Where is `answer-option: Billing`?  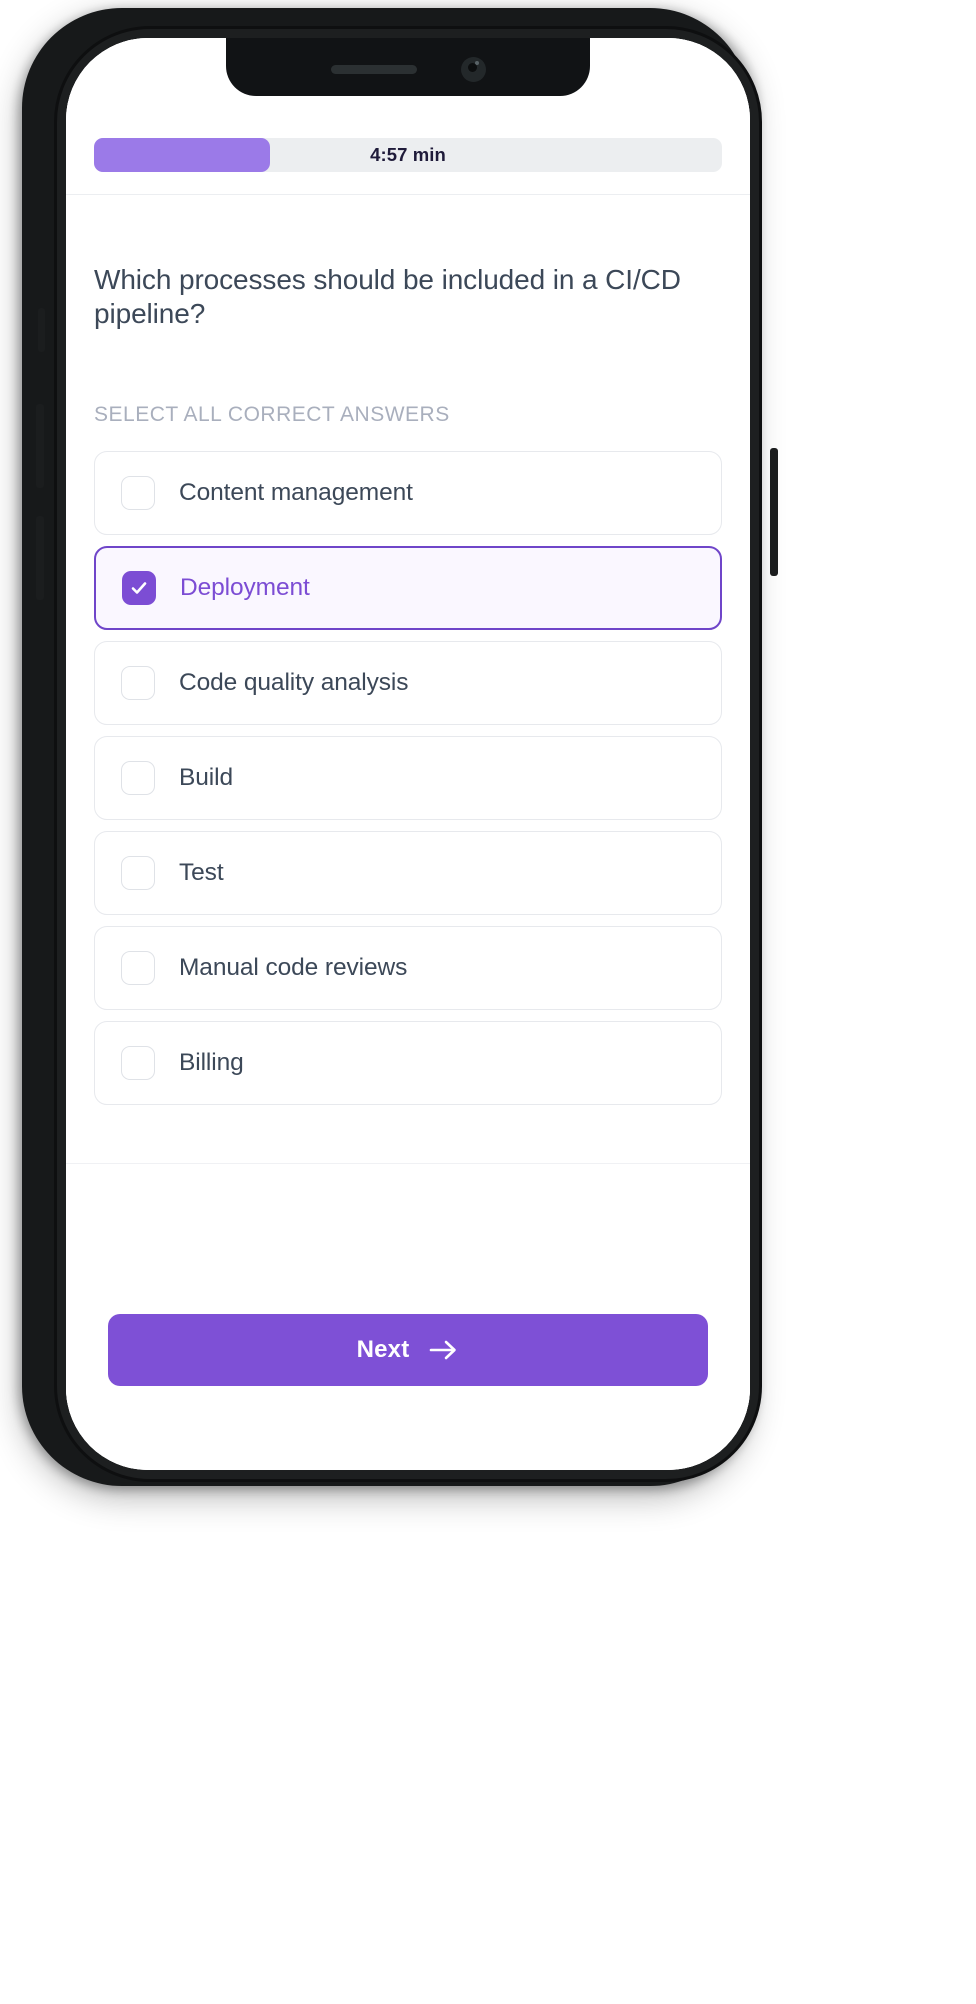
answer-option: Billing is located at coordinates (408, 1063).